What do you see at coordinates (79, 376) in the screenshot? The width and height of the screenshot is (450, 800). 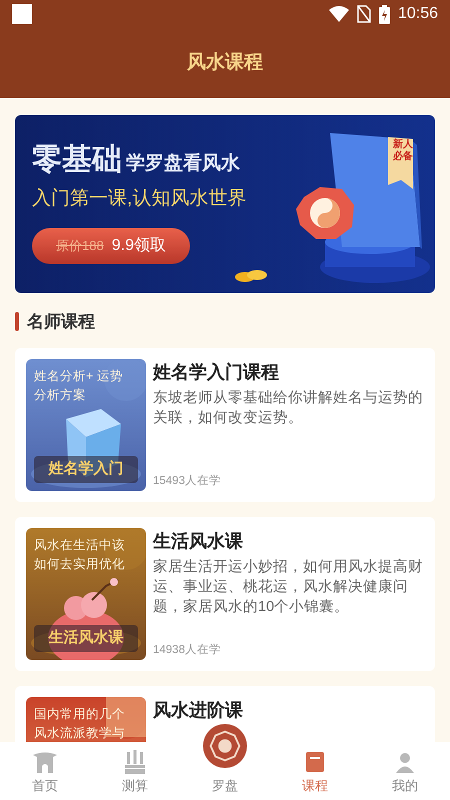 I see `cover-caption: 姓名分析+ 运势` at bounding box center [79, 376].